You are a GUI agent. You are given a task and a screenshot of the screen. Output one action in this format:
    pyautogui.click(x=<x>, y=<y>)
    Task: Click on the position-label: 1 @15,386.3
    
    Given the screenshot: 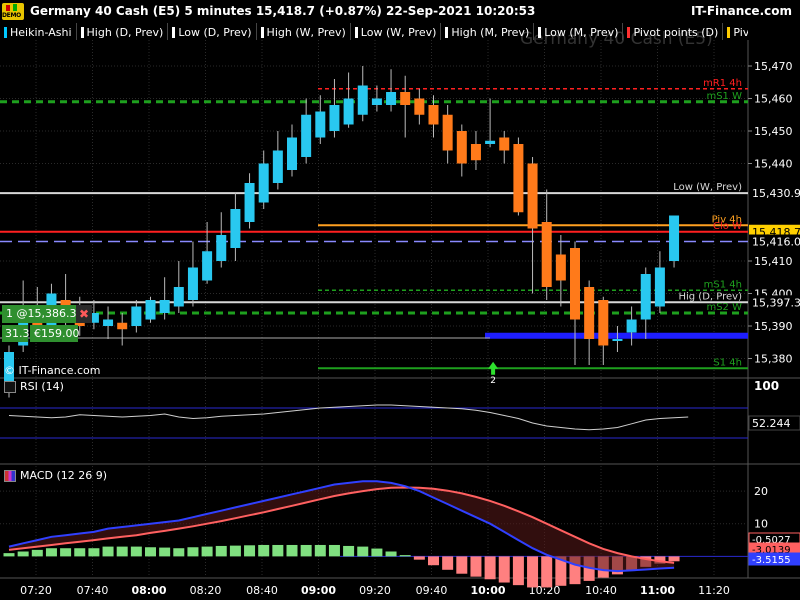 What is the action you would take?
    pyautogui.click(x=40, y=314)
    